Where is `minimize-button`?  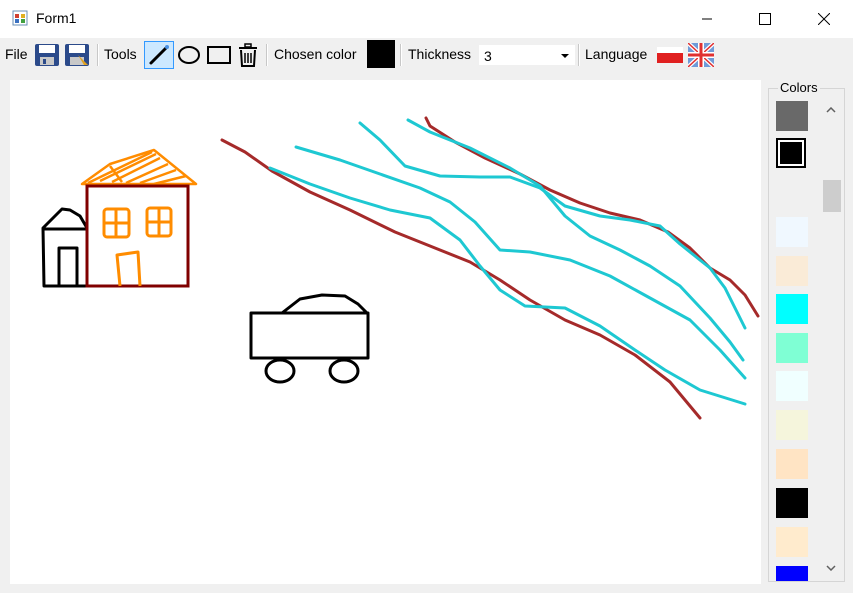 minimize-button is located at coordinates (707, 19).